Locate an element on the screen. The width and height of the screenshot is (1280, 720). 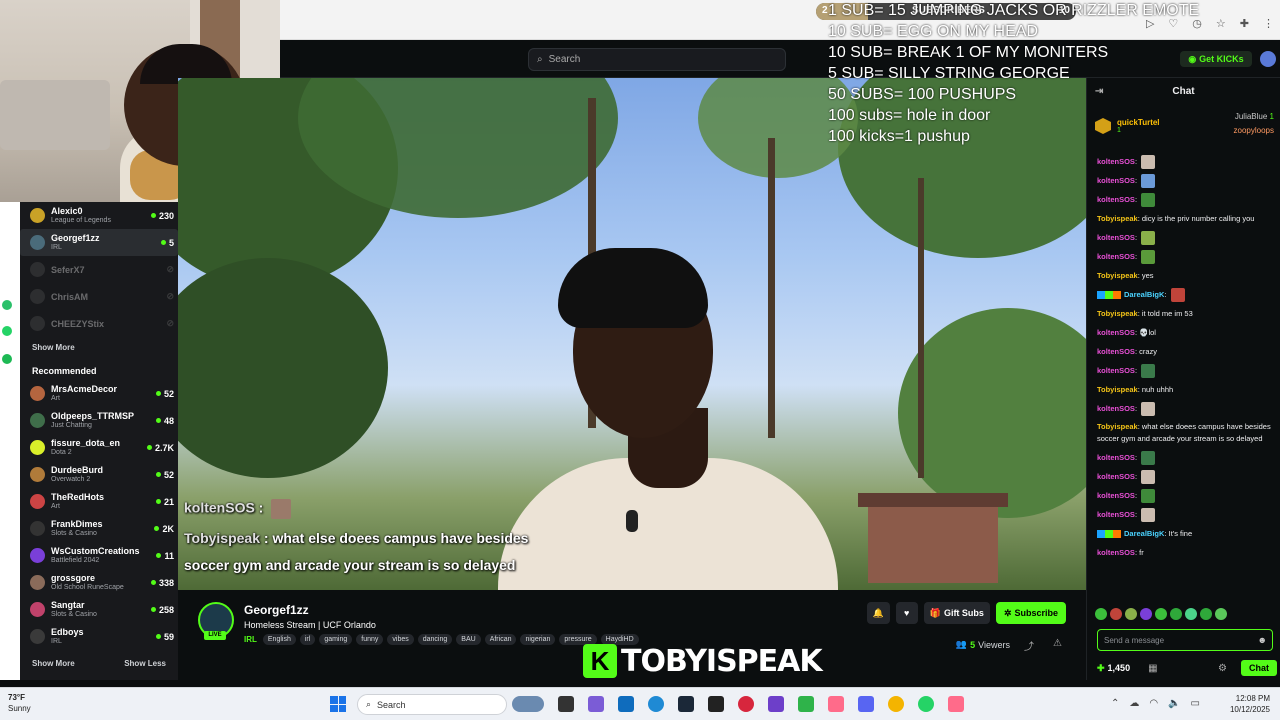
top-gifter-name: quickTurtel is located at coordinates (1138, 122).